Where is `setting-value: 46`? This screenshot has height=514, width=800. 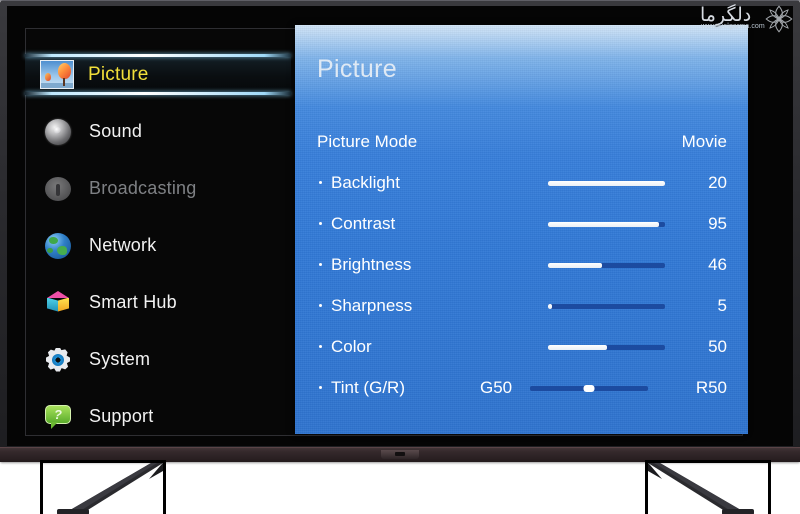 setting-value: 46 is located at coordinates (717, 264).